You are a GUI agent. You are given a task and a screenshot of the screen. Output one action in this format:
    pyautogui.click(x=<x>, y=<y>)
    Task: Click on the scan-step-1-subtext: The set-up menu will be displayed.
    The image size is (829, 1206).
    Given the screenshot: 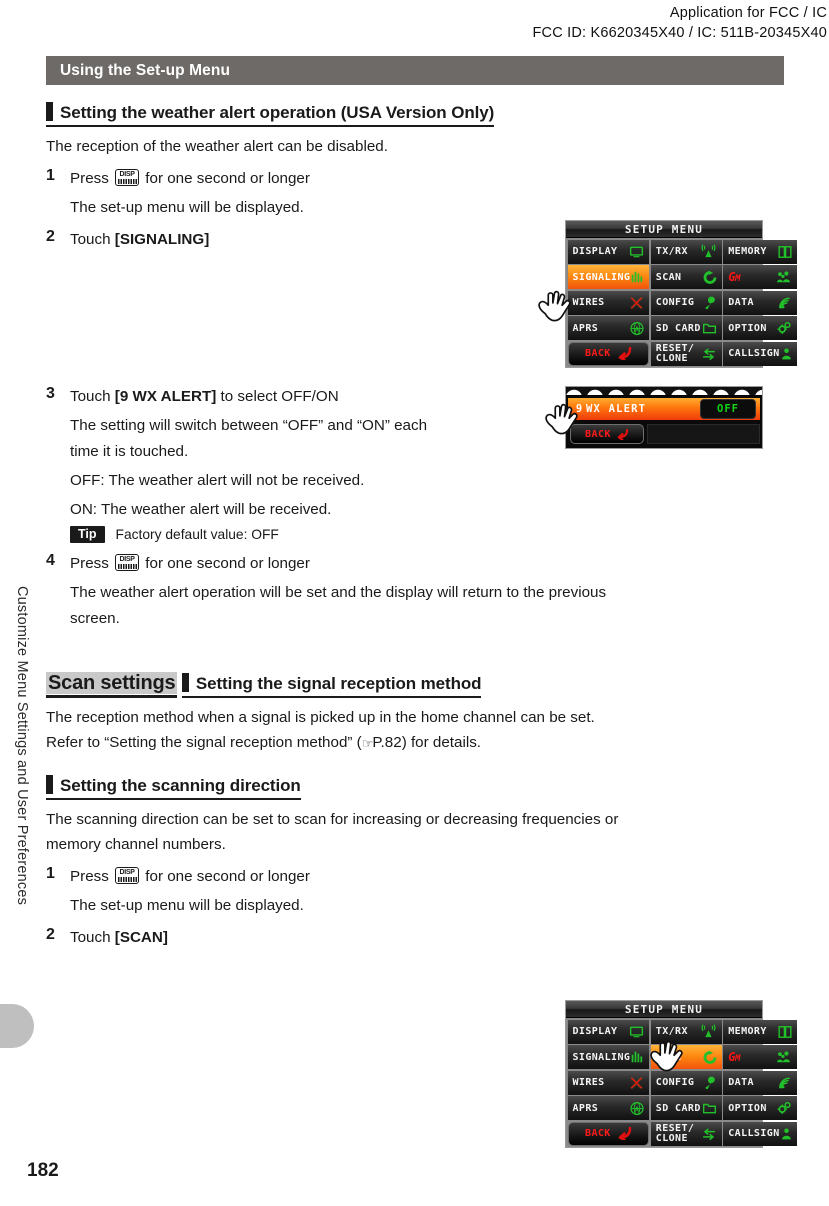 What is the action you would take?
    pyautogui.click(x=187, y=905)
    